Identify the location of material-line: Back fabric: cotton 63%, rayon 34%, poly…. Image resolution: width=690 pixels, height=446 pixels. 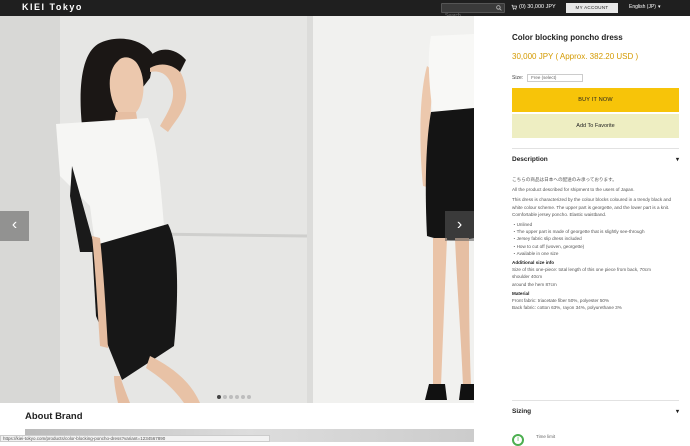
(567, 308).